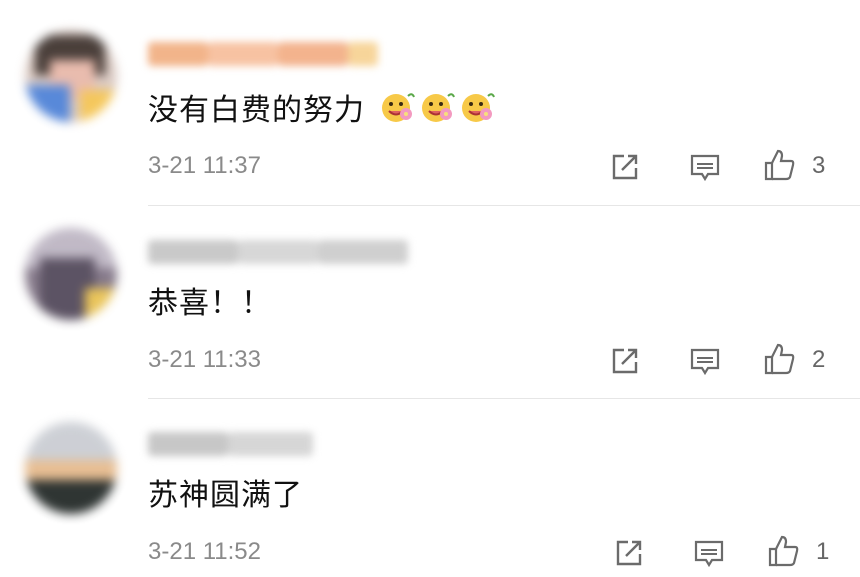 The width and height of the screenshot is (860, 577). I want to click on comment-text: 苏神圆满了, so click(225, 496).